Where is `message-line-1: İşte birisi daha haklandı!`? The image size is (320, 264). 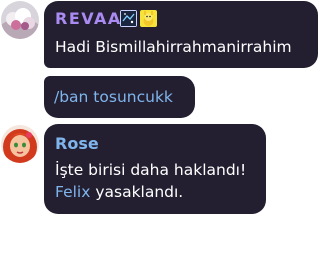 message-line-1: İşte birisi daha haklandı! is located at coordinates (151, 170).